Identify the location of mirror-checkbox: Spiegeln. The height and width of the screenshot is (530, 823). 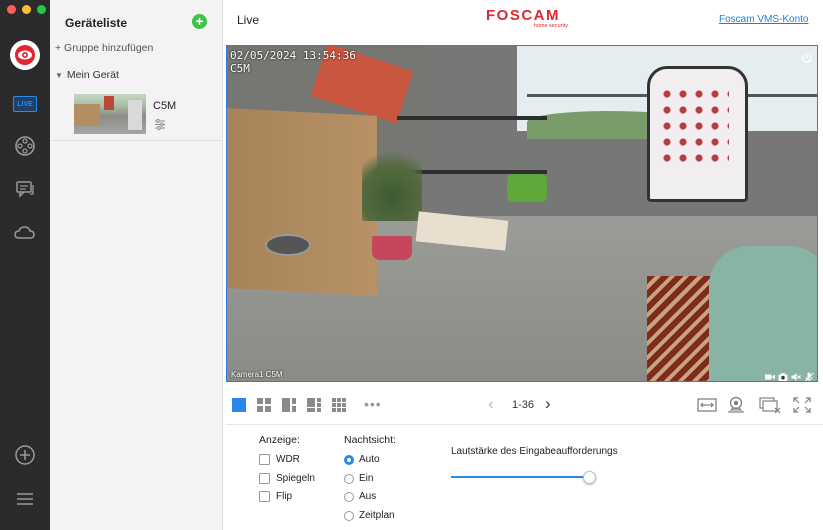
(287, 478).